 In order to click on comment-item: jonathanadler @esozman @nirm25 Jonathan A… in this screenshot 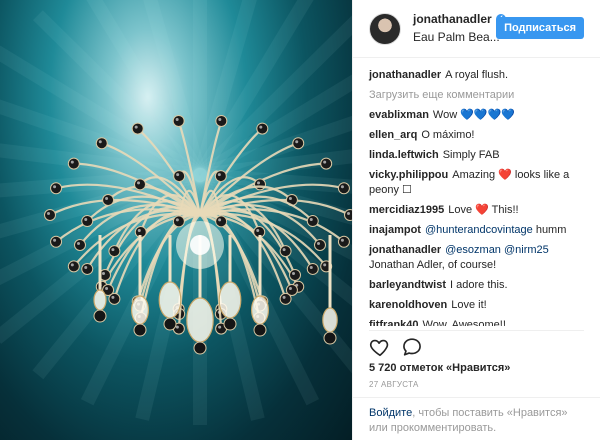, I will do `click(476, 258)`.